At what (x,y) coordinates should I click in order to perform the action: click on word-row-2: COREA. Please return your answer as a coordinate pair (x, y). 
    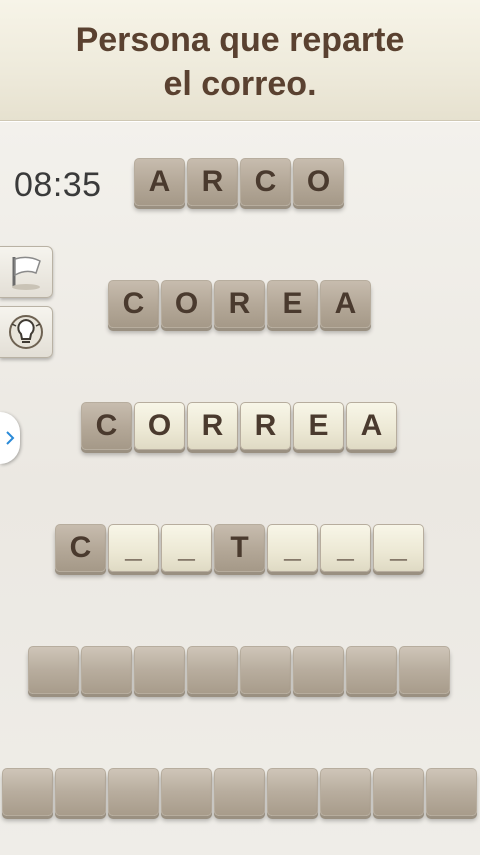
    Looking at the image, I should click on (240, 304).